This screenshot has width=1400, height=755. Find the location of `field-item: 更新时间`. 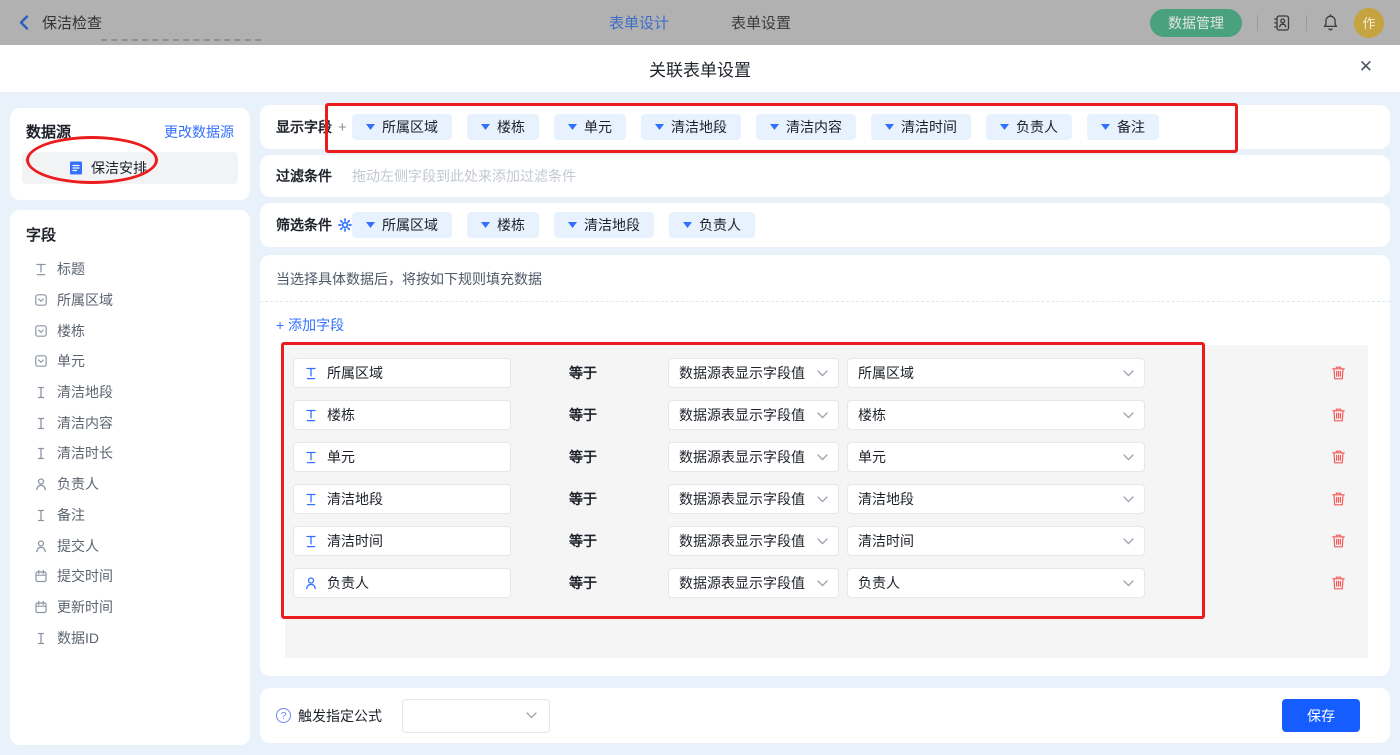

field-item: 更新时间 is located at coordinates (130, 607).